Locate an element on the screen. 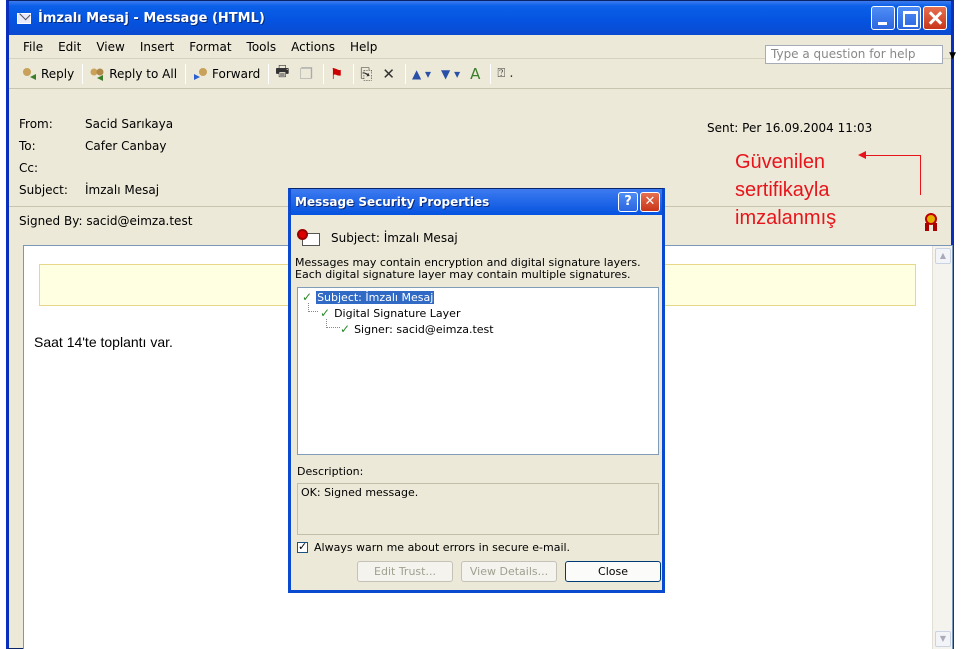 Image resolution: width=961 pixels, height=649 pixels. dialog-subject-text: Subject: İmzalı Mesaj is located at coordinates (394, 238).